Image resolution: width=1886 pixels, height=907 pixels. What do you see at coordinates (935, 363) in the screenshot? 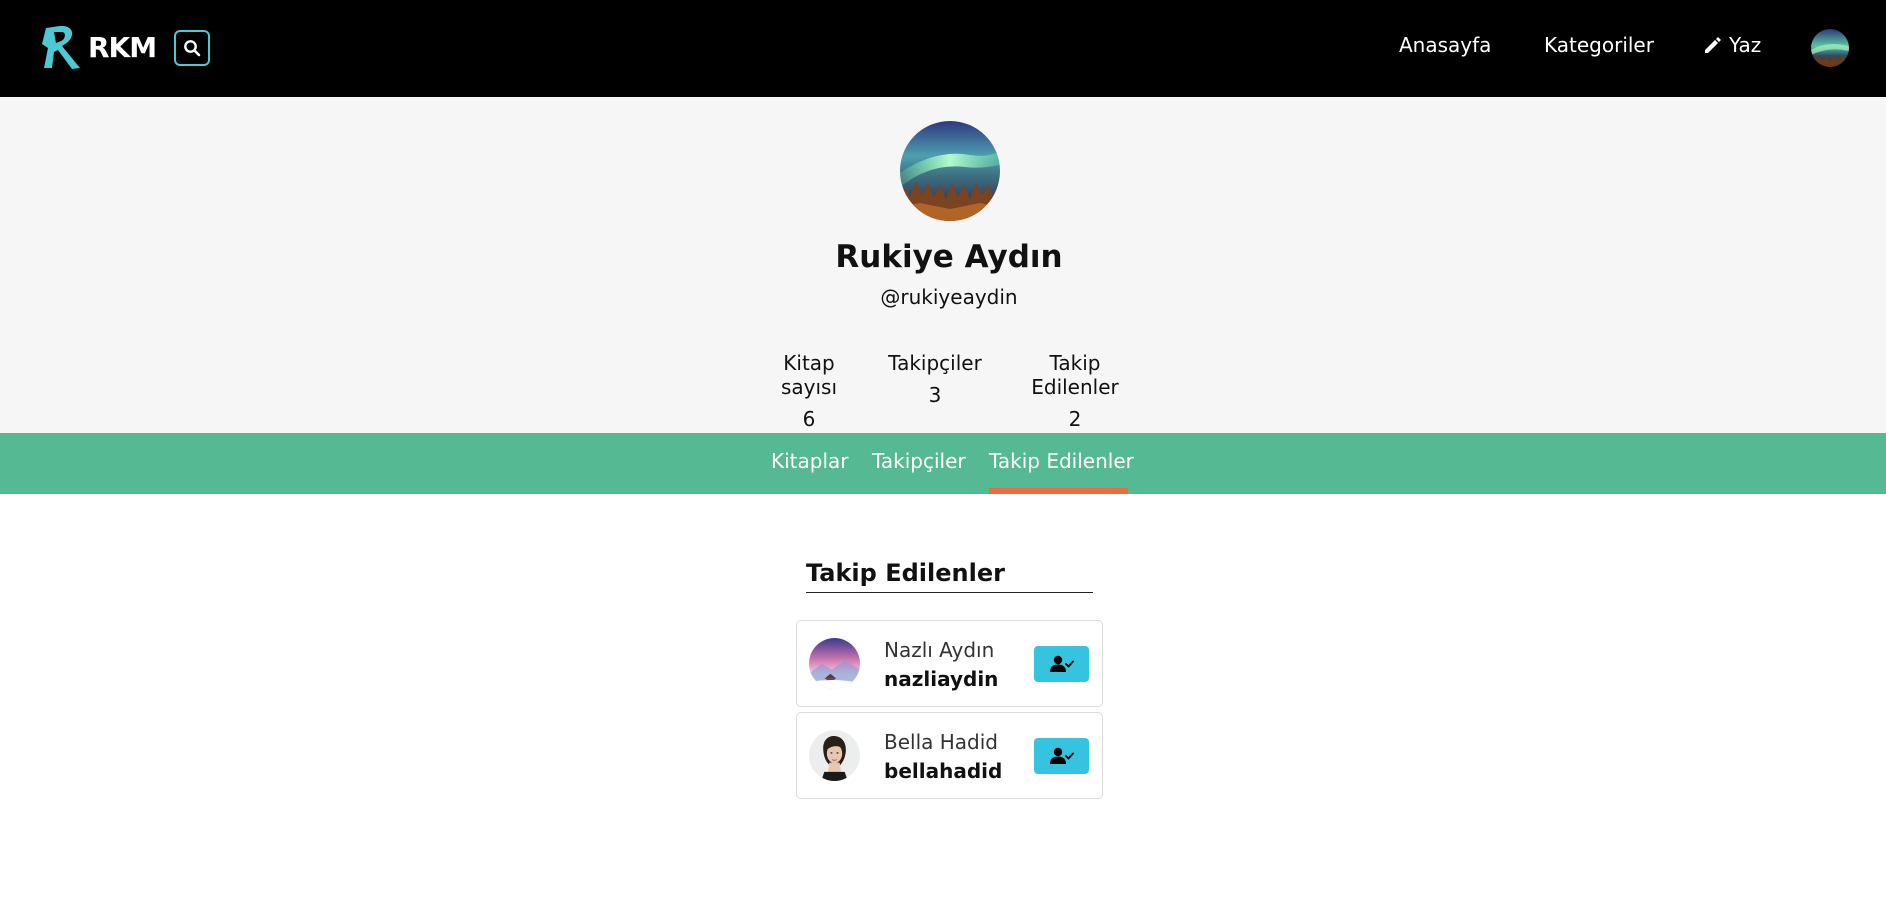
I see `stat-followers-label: Takipçiler` at bounding box center [935, 363].